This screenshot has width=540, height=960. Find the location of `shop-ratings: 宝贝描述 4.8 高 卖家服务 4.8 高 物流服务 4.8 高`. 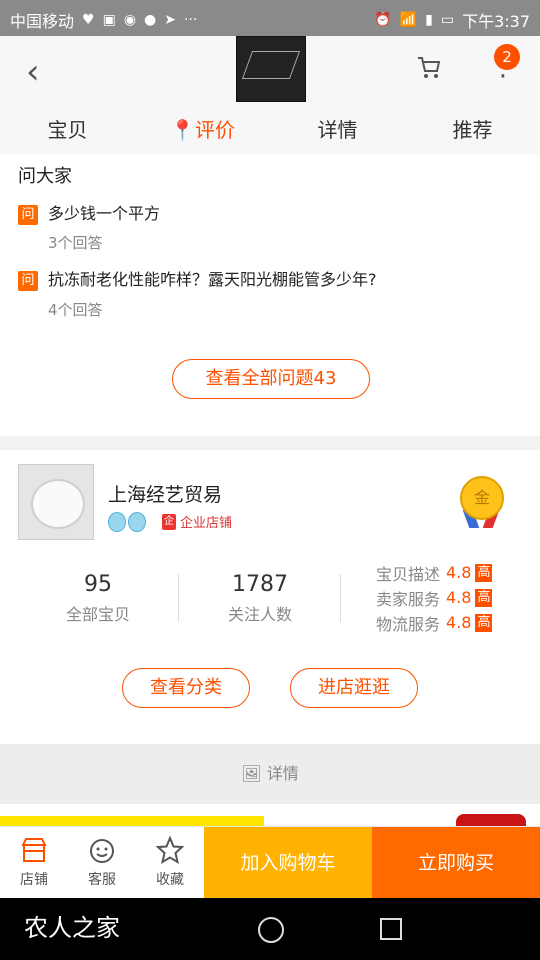

shop-ratings: 宝贝描述 4.8 高 卖家服务 4.8 高 物流服务 4.8 高 is located at coordinates (434, 597).